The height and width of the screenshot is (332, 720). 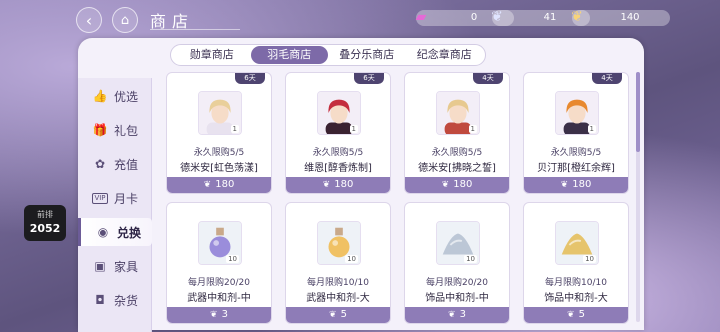 What do you see at coordinates (630, 17) in the screenshot?
I see `currency-value: 140` at bounding box center [630, 17].